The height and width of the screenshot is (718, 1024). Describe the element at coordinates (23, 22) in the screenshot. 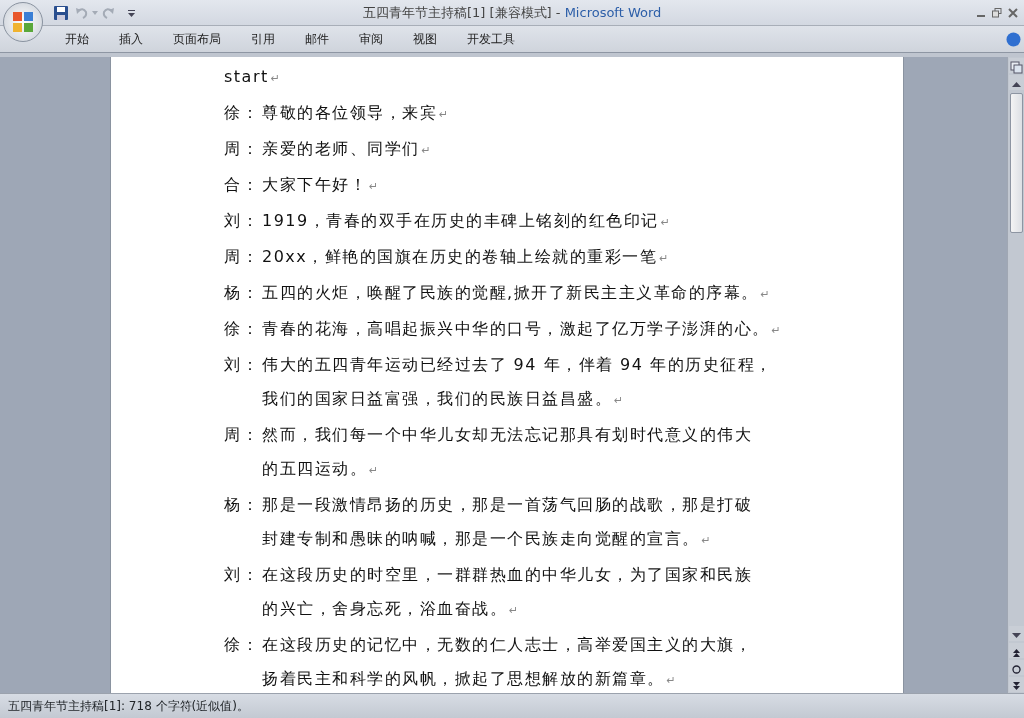

I see `office-button` at that location.